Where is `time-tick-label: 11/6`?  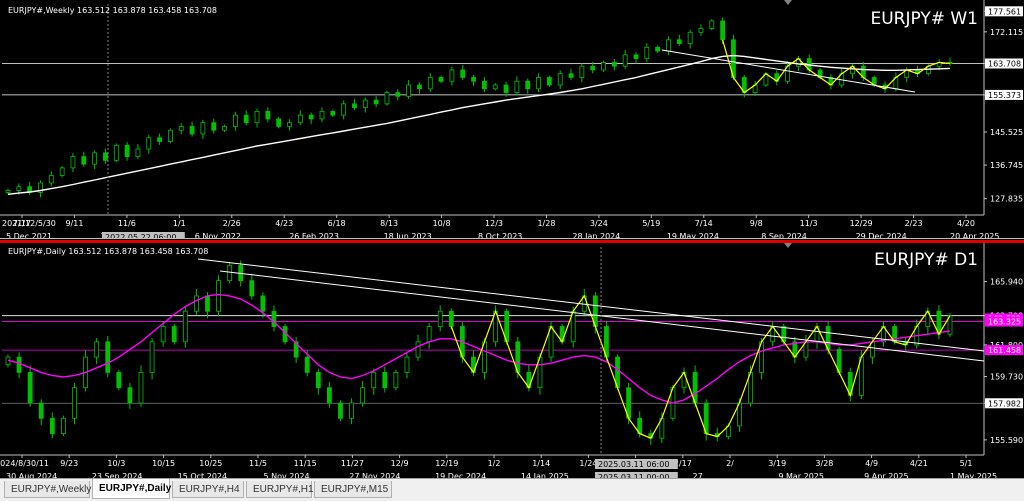 time-tick-label: 11/6 is located at coordinates (127, 223).